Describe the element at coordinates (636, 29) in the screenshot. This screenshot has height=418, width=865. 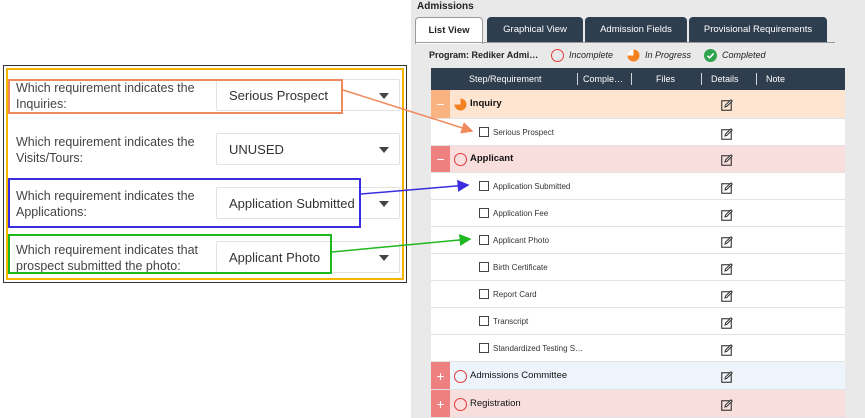
I see `tab-admission-fields: Admission Fields` at that location.